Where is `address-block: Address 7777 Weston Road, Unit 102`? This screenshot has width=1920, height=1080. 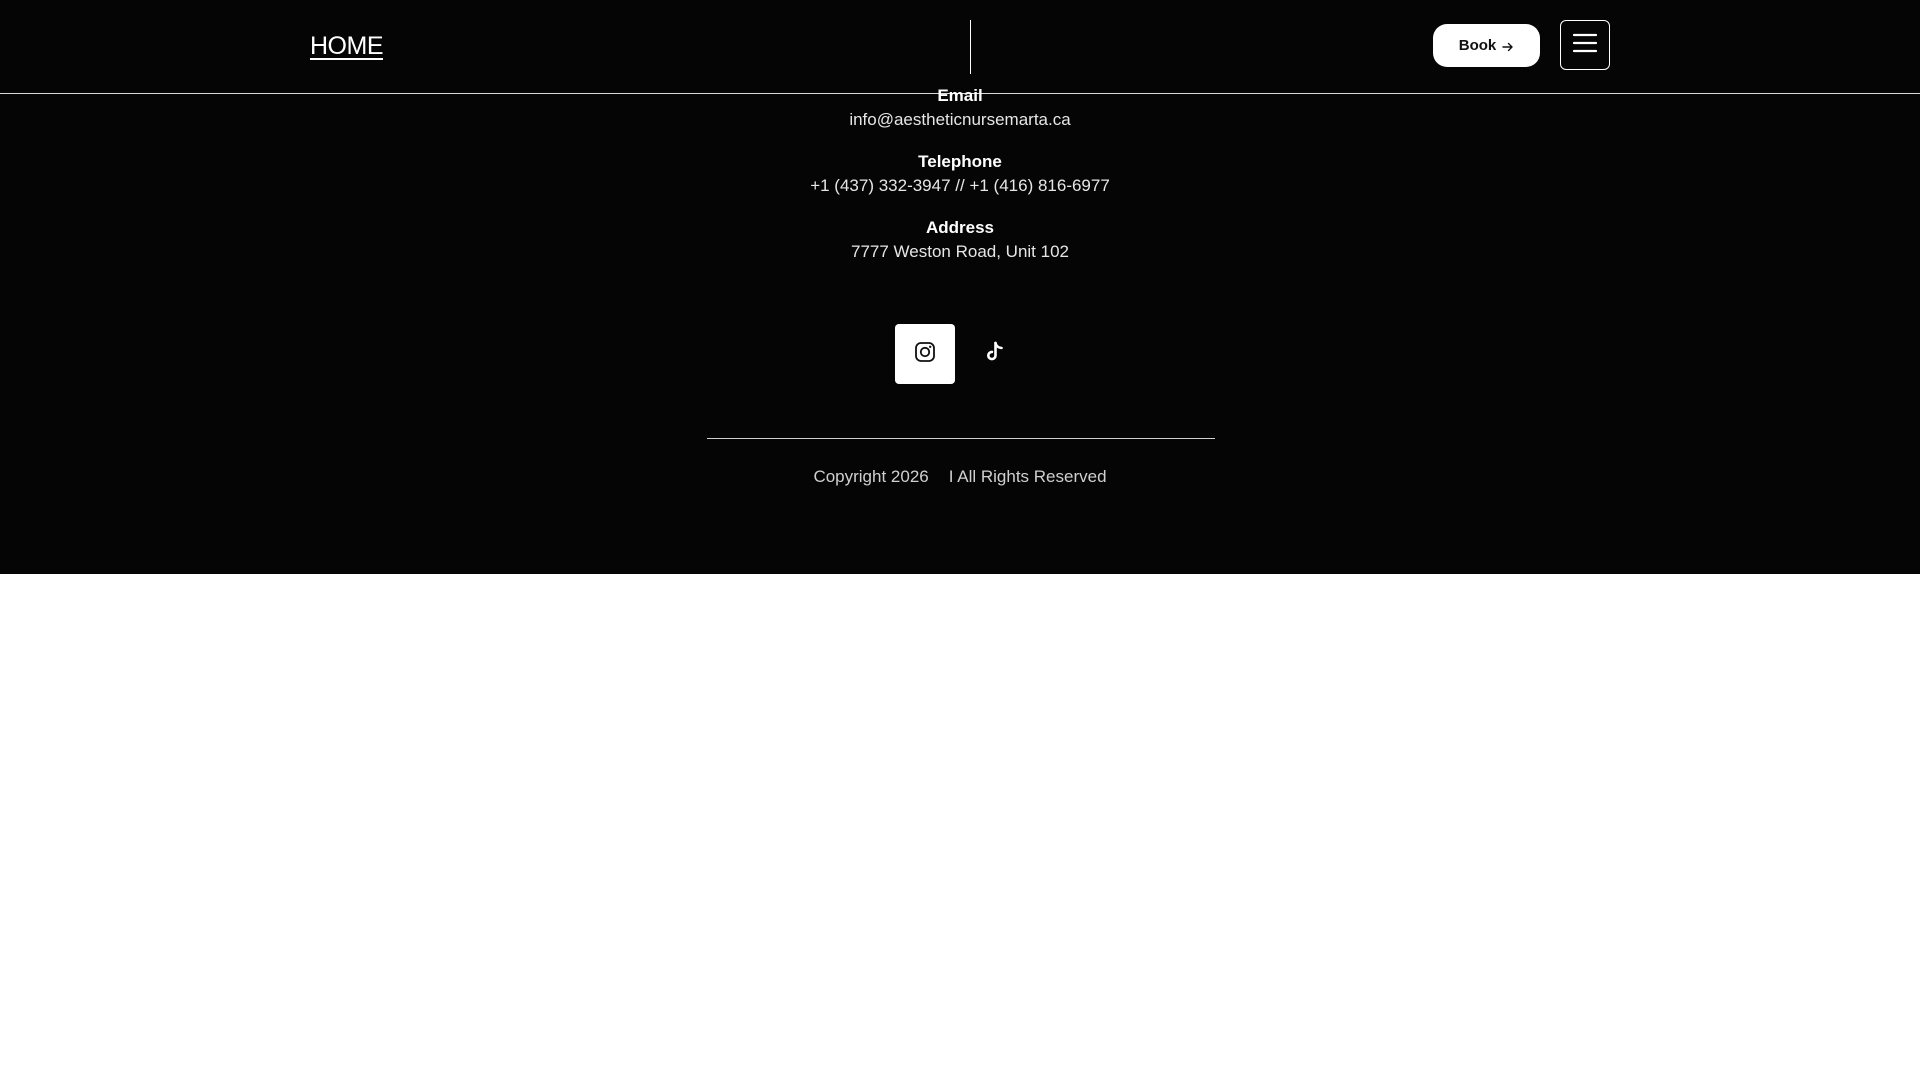 address-block: Address 7777 Weston Road, Unit 102 is located at coordinates (960, 240).